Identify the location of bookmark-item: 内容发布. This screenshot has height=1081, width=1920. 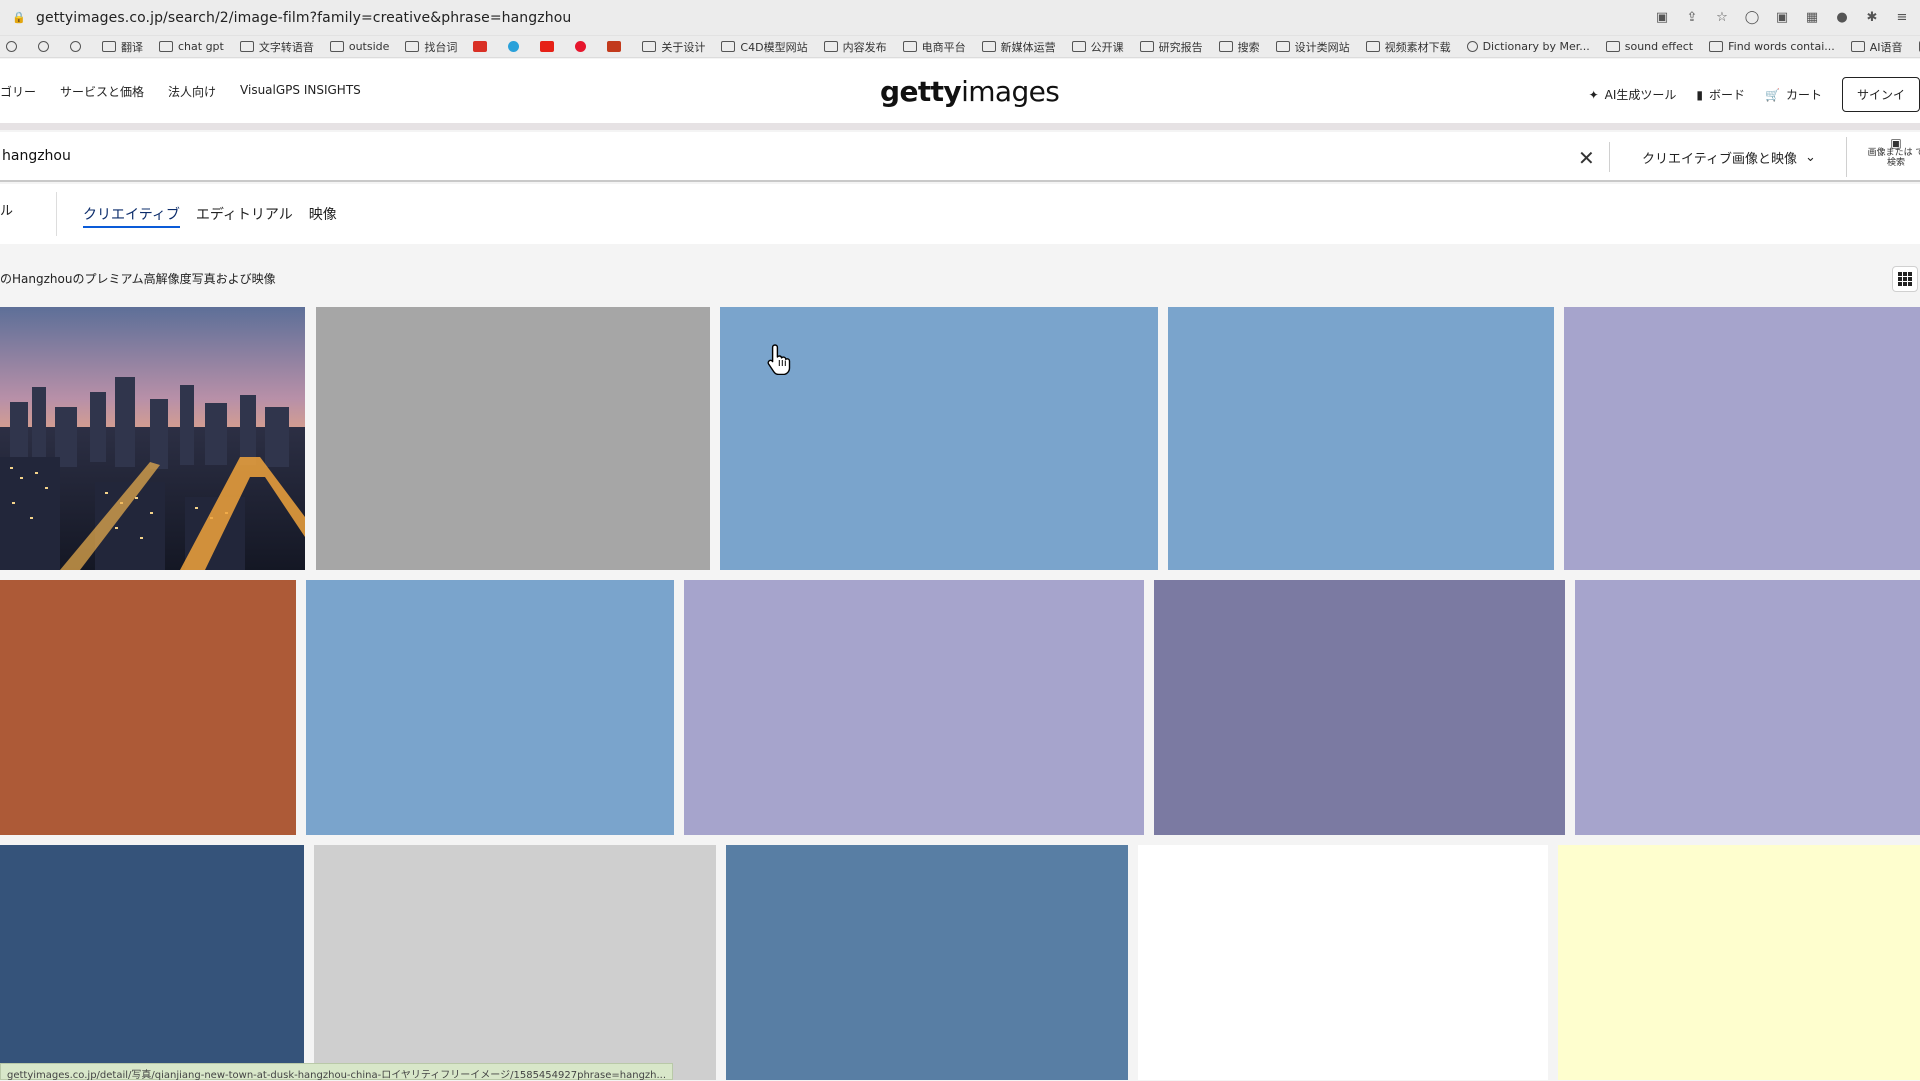
(855, 47).